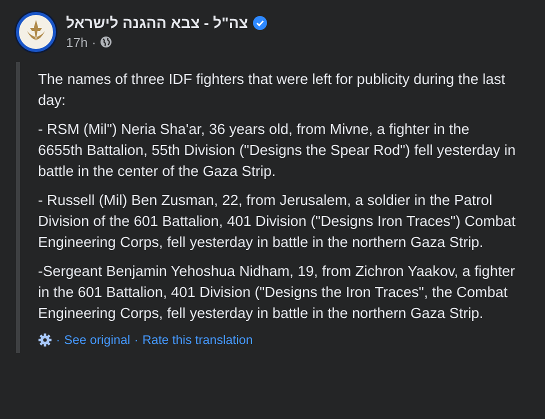 The height and width of the screenshot is (419, 545). I want to click on translation-link: See original, so click(97, 340).